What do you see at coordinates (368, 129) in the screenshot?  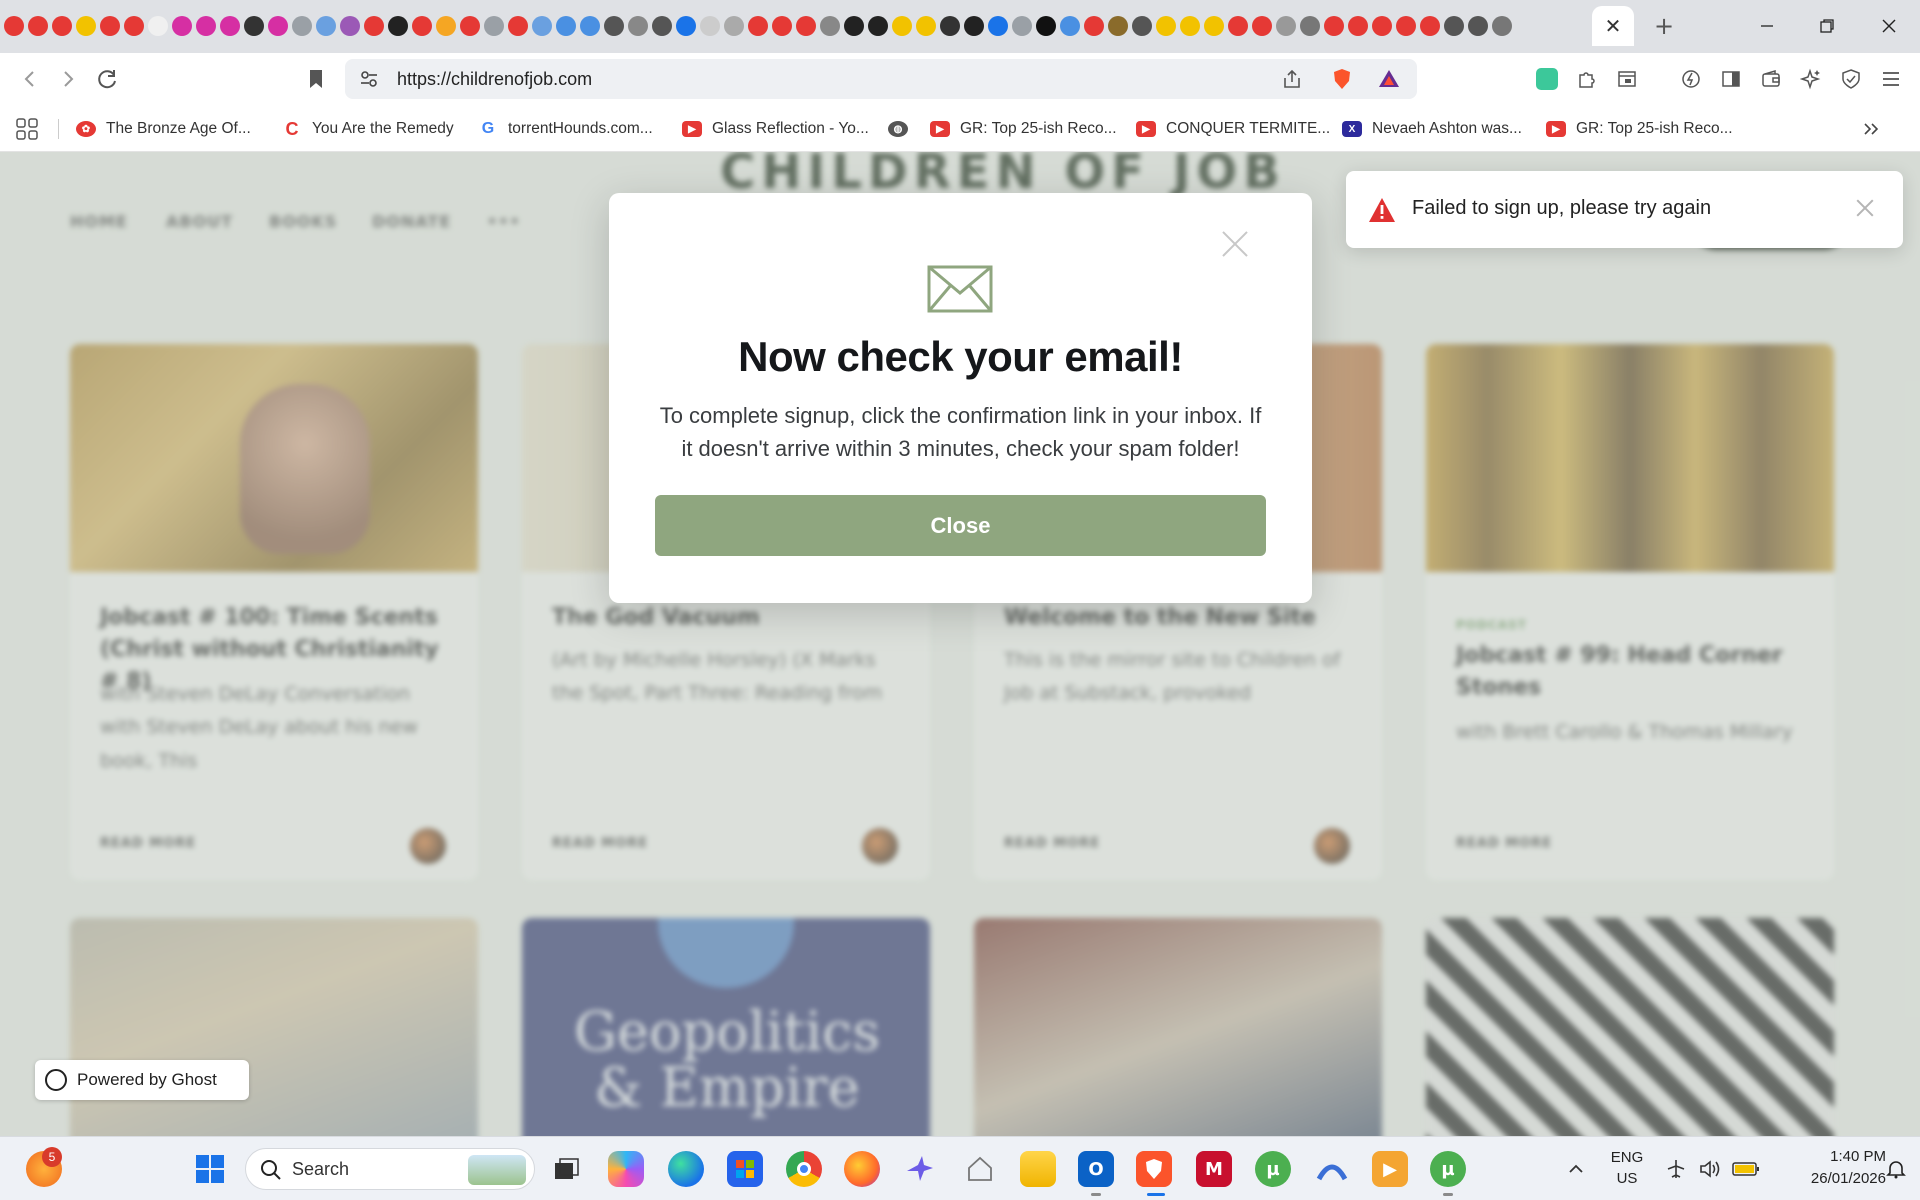 I see `bookmark-item: C You Are the Remedy` at bounding box center [368, 129].